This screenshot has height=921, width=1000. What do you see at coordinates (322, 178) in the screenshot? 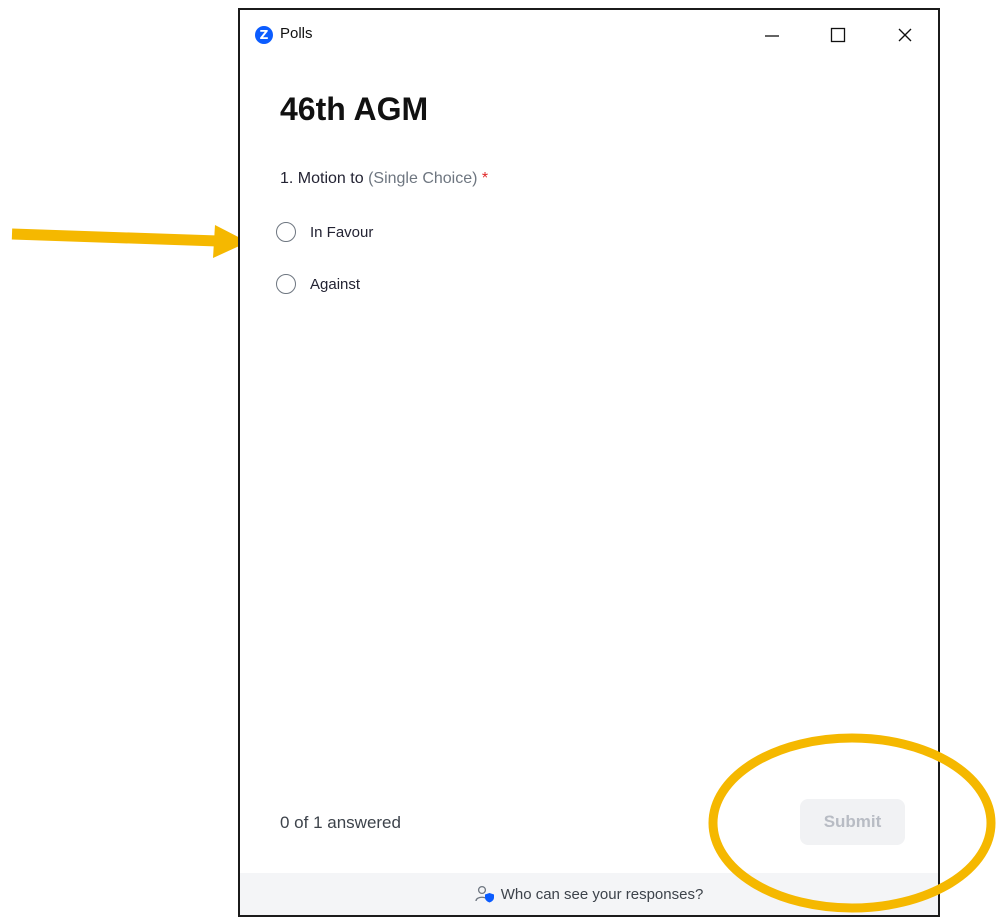
I see `question-label: 1. Motion to` at bounding box center [322, 178].